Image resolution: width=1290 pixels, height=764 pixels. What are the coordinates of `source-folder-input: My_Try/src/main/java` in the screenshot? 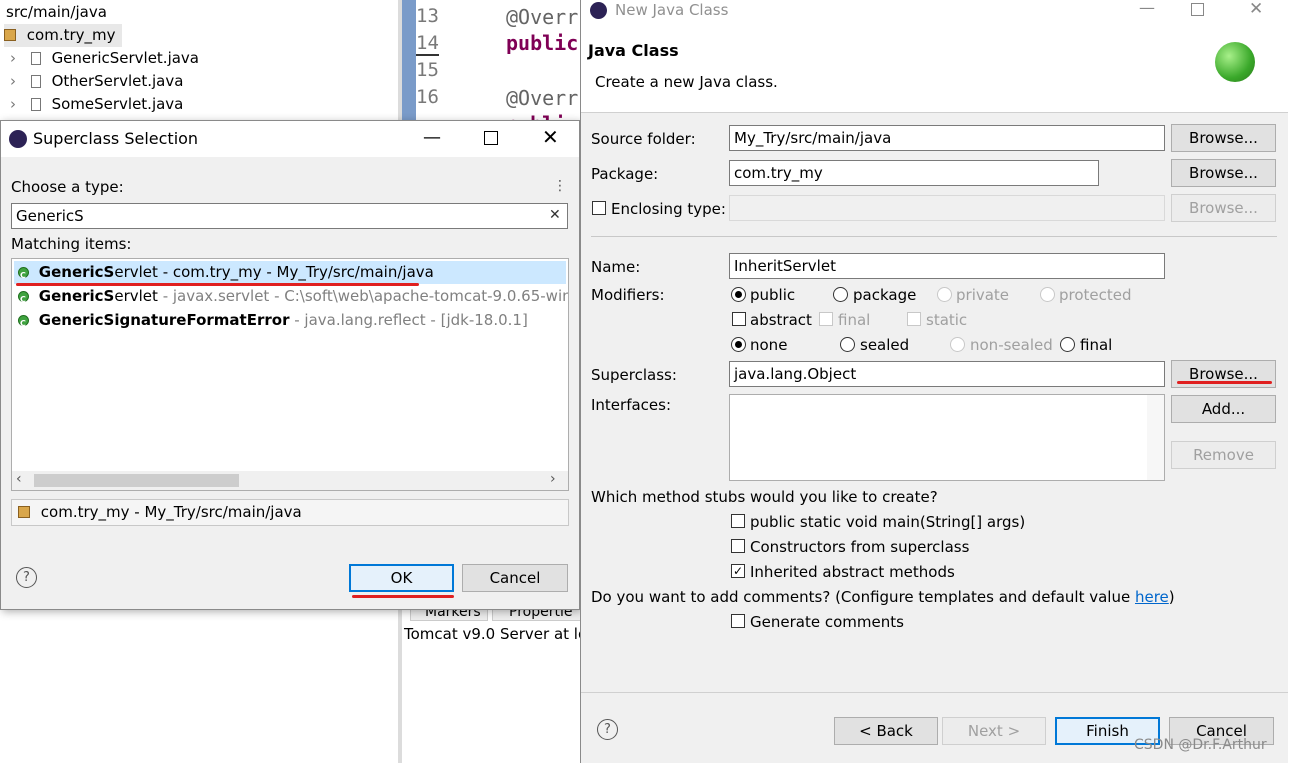 It's located at (947, 138).